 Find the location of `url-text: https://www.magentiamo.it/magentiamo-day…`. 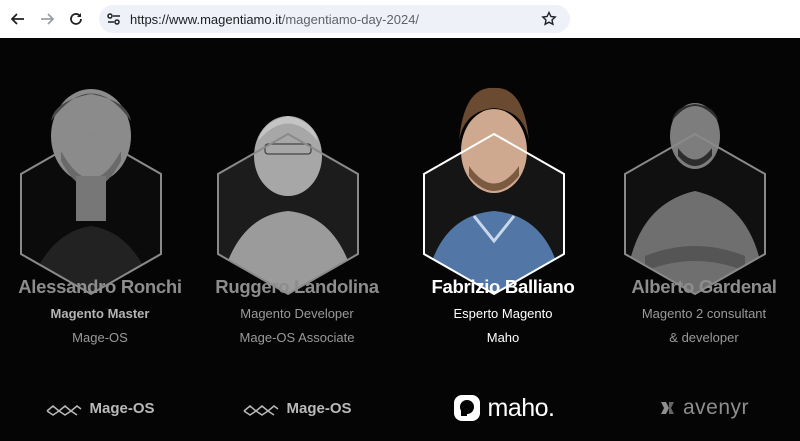

url-text: https://www.magentiamo.it/magentiamo-day… is located at coordinates (274, 19).